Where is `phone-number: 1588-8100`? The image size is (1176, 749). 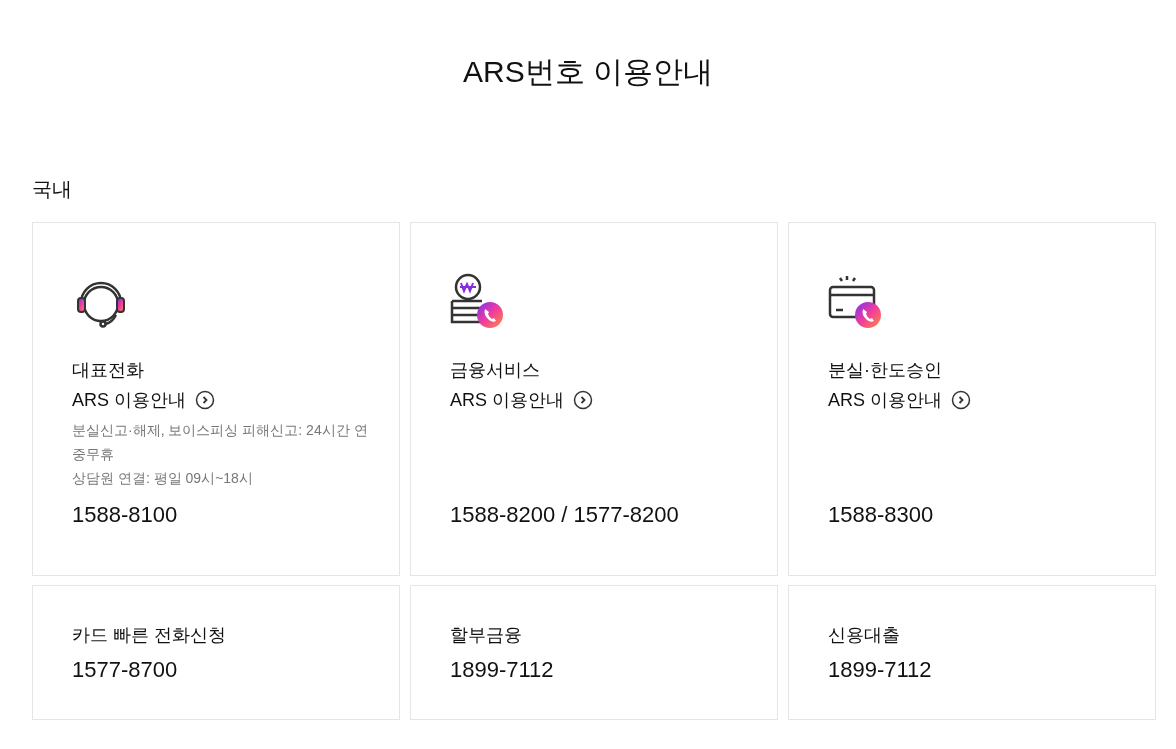 phone-number: 1588-8100 is located at coordinates (125, 515).